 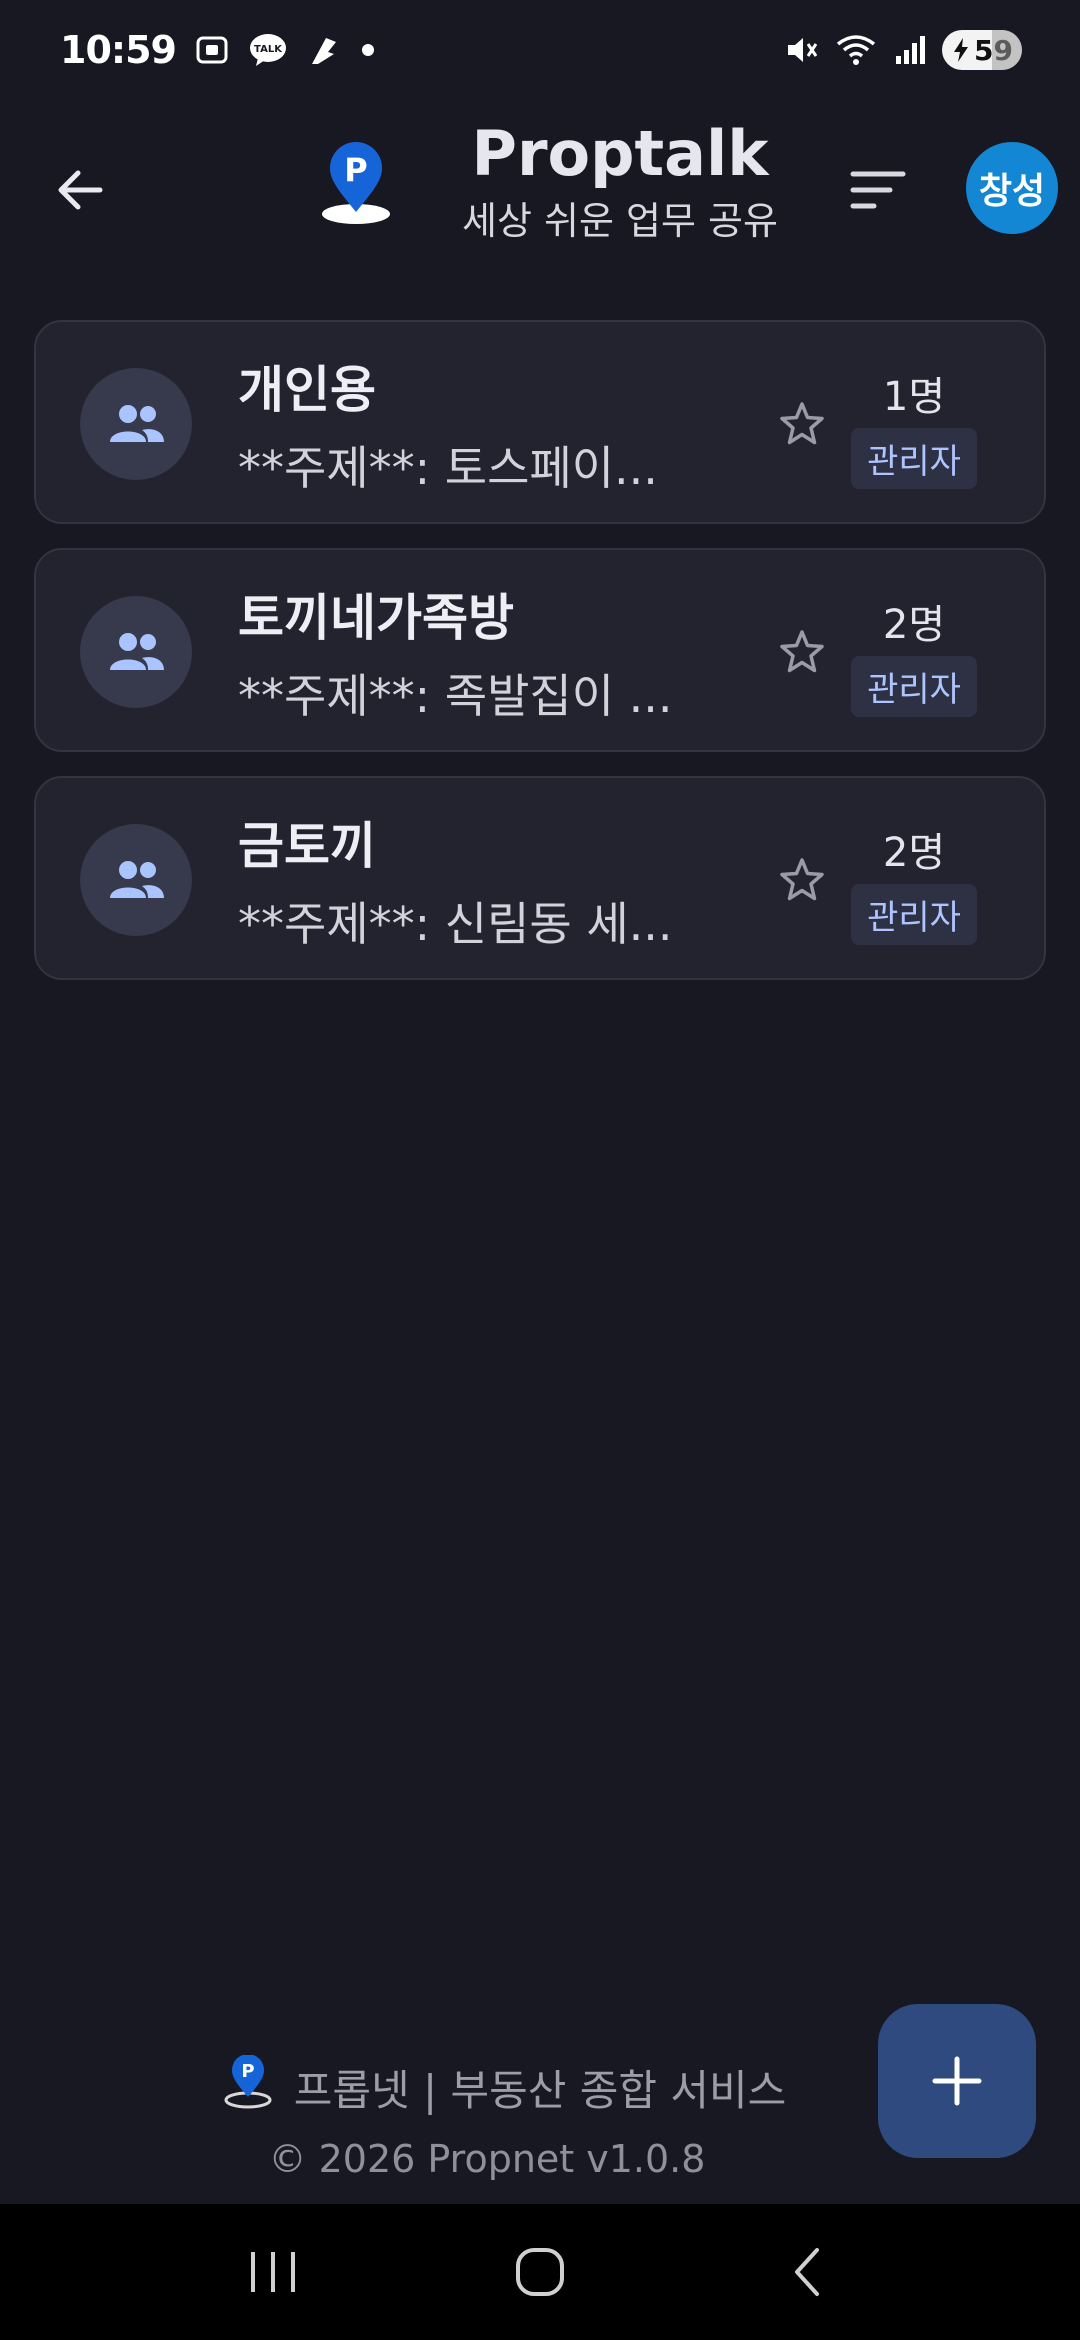 I want to click on chevron-left-icon, so click(x=806, y=2272).